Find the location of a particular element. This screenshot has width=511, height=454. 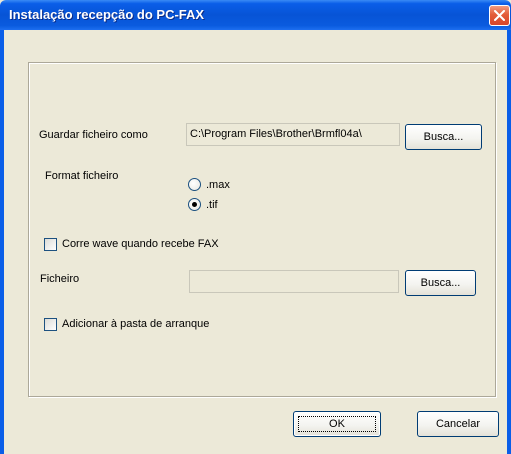

close-button is located at coordinates (499, 15).